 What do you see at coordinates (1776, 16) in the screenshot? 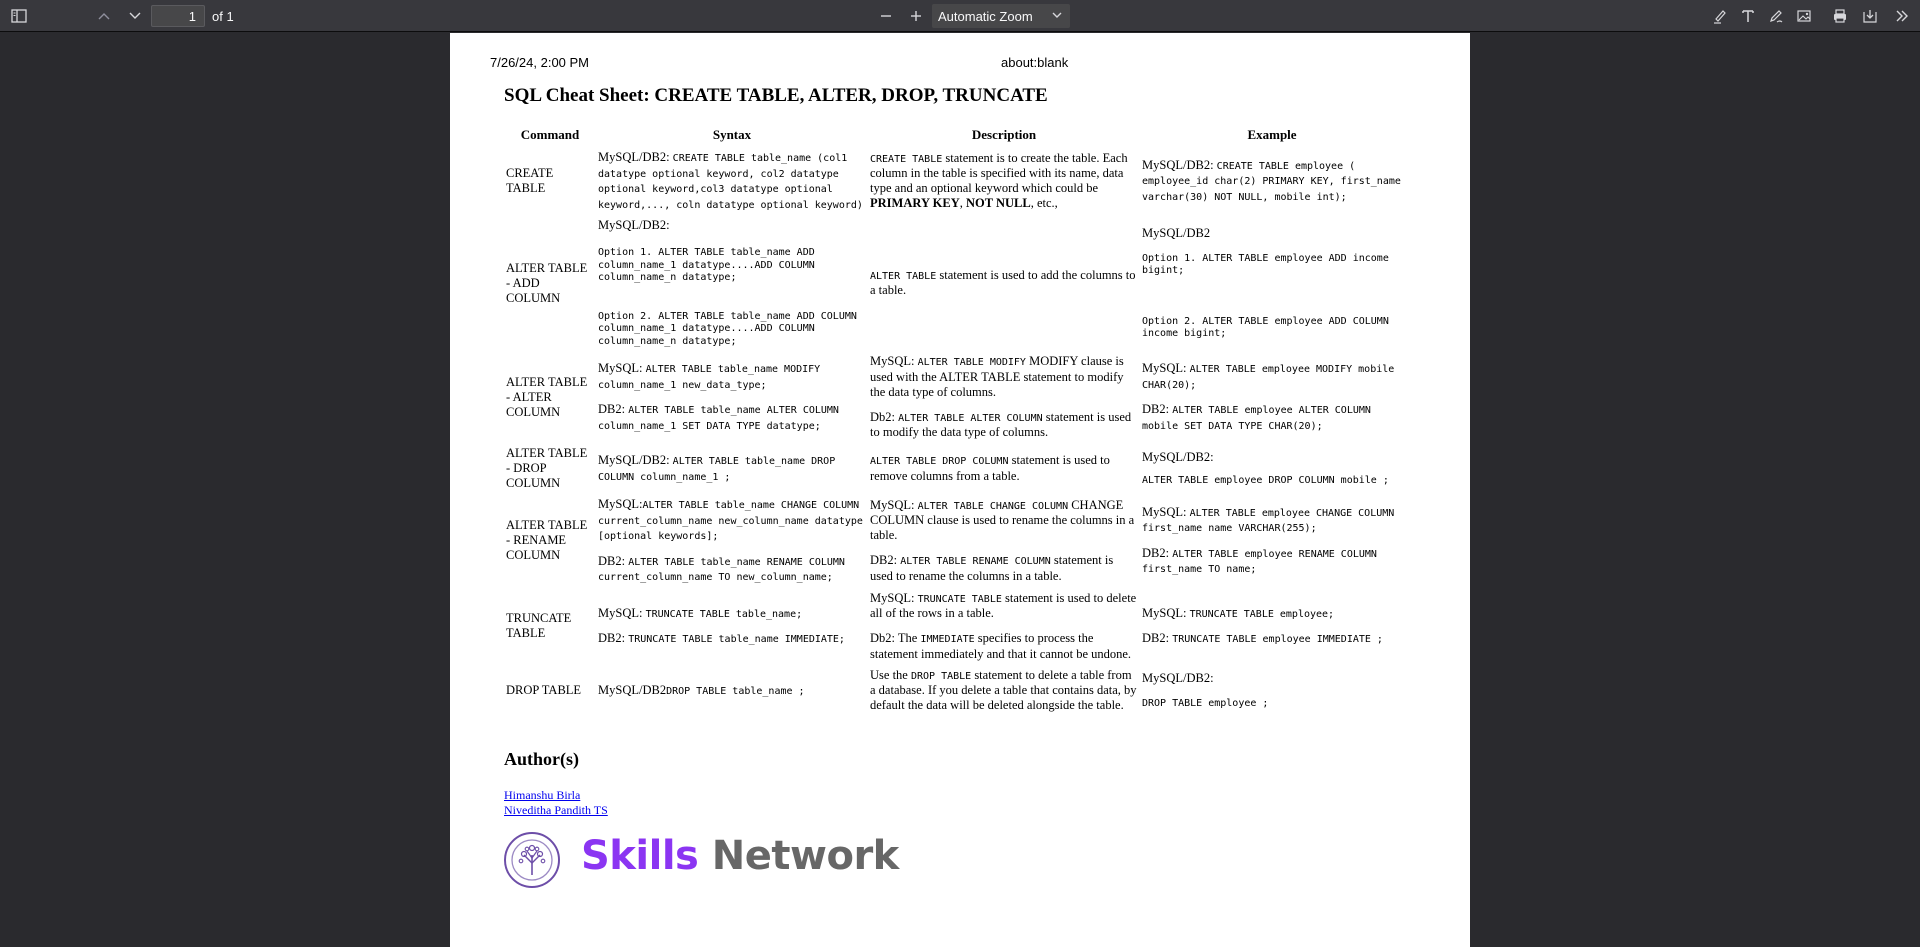
I see `draw-icon` at bounding box center [1776, 16].